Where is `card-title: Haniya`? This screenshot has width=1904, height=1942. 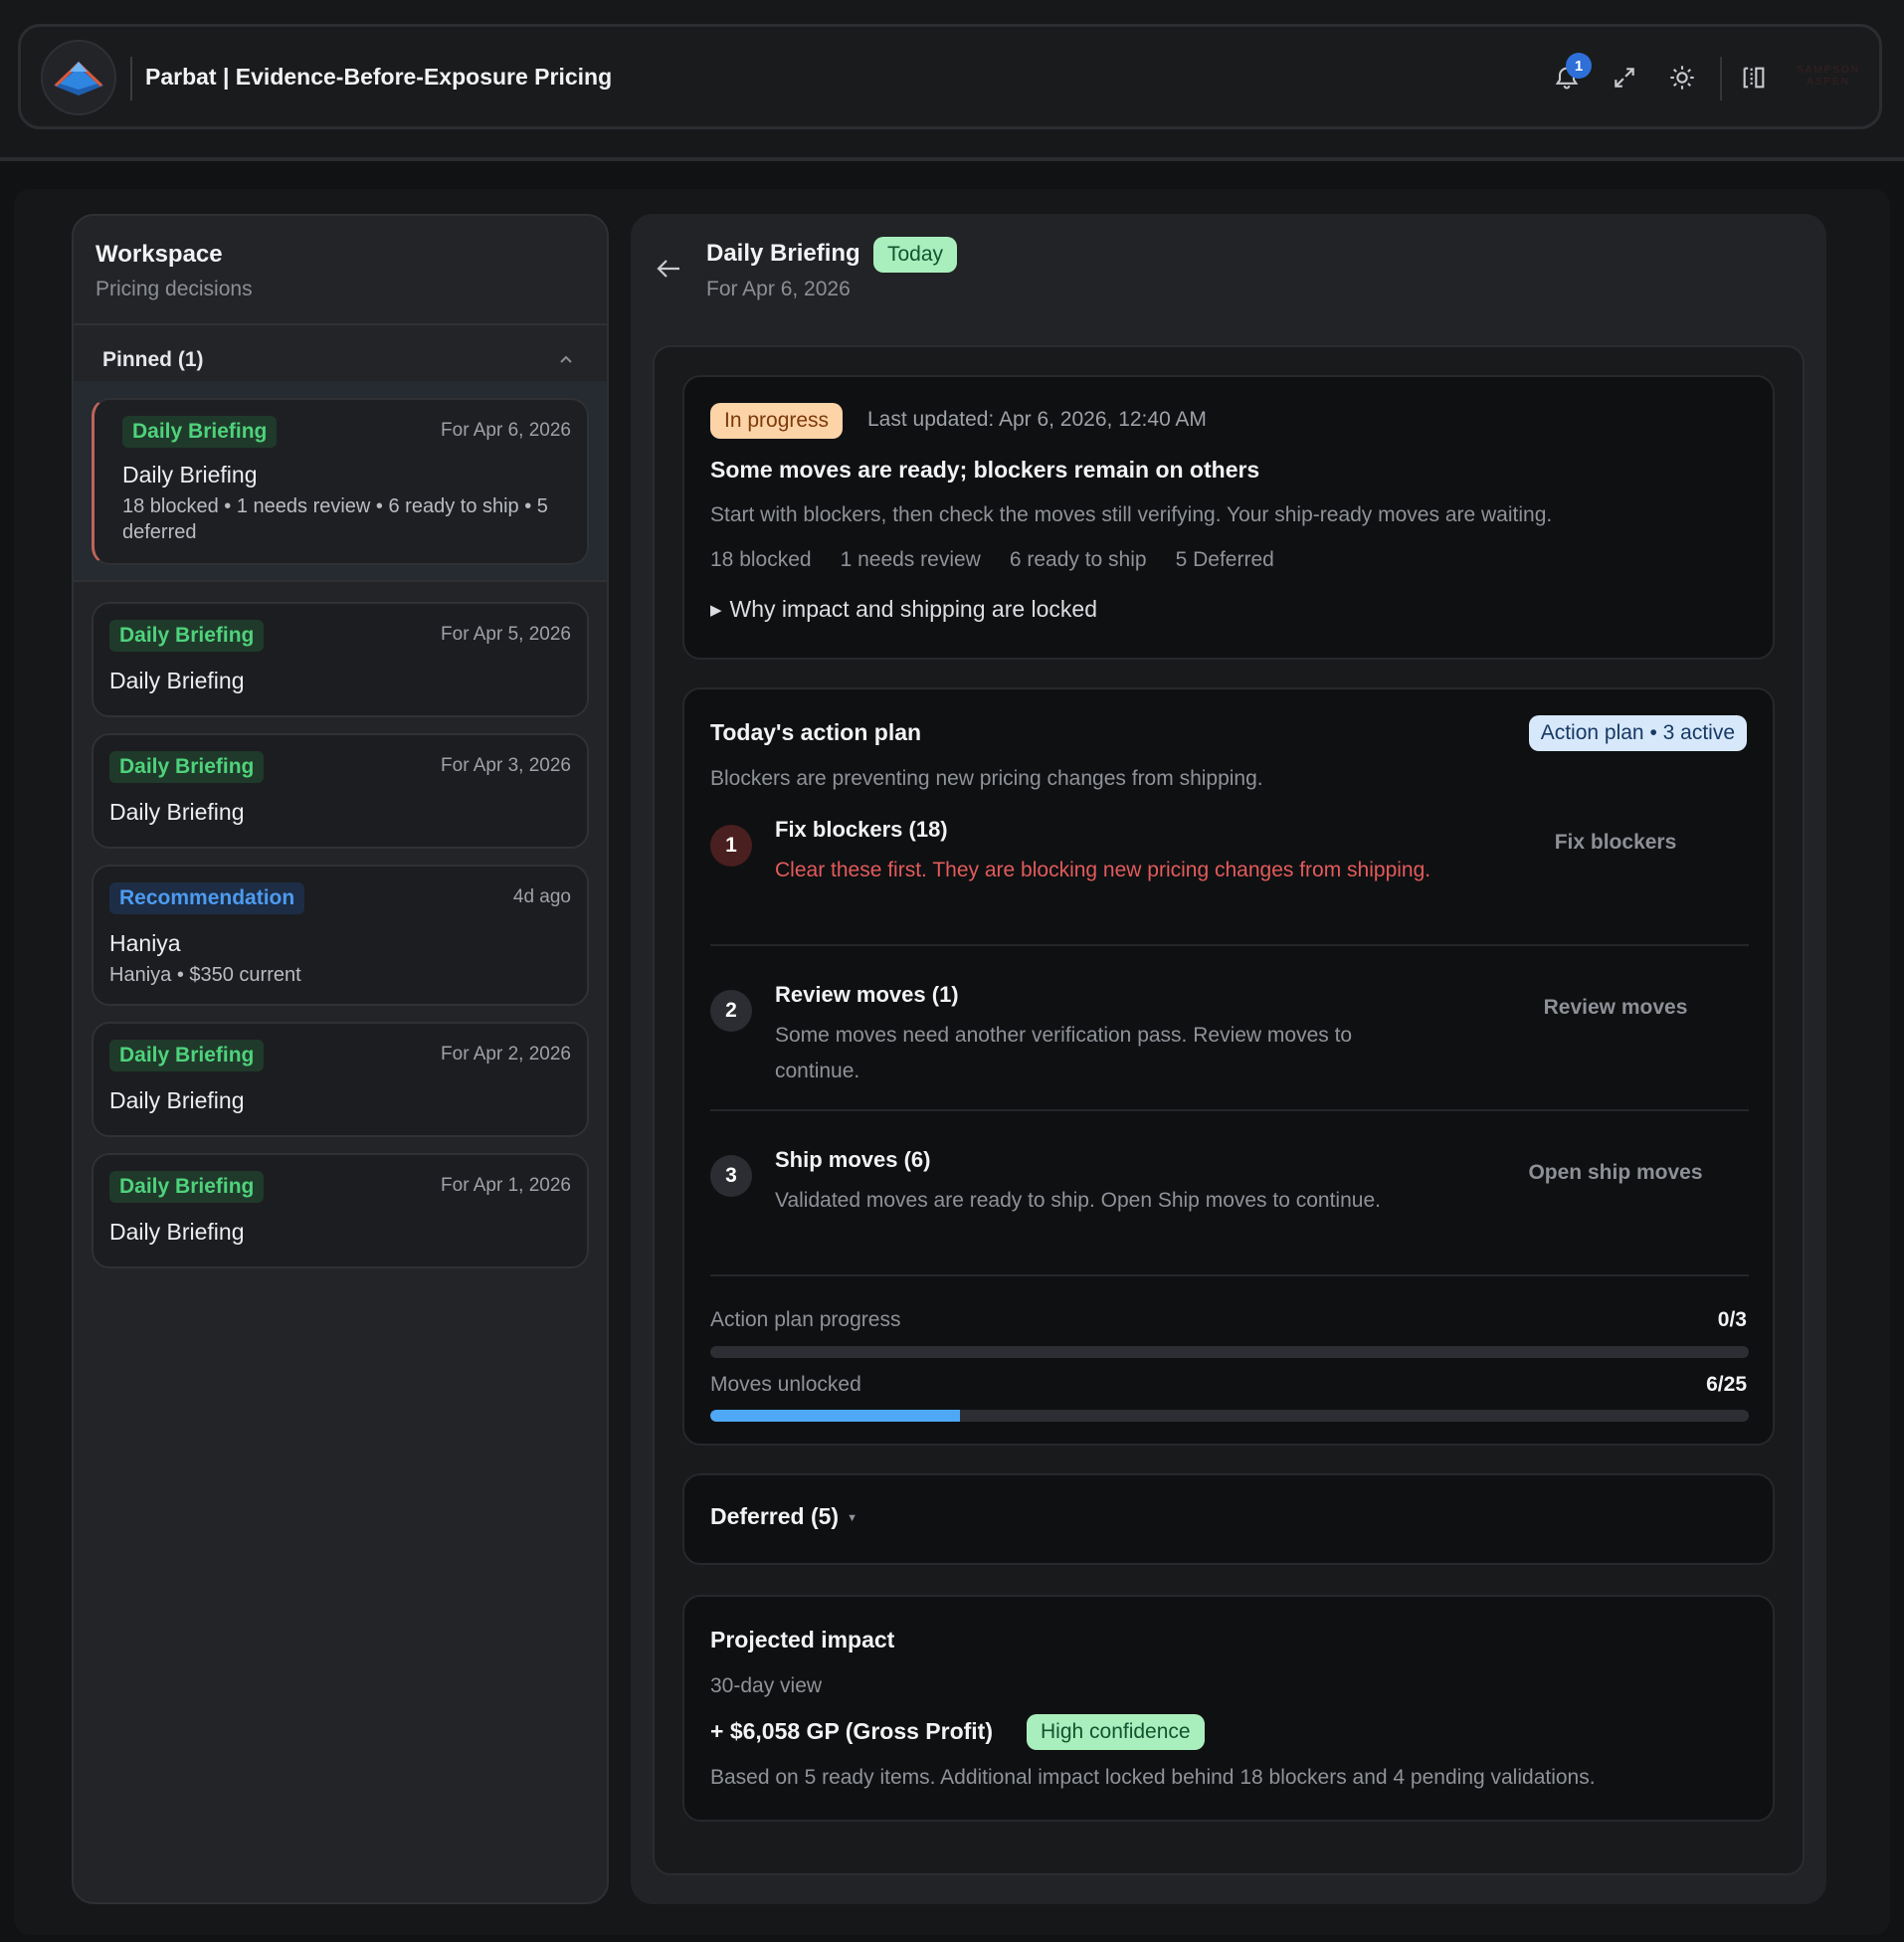
card-title: Haniya is located at coordinates (145, 943).